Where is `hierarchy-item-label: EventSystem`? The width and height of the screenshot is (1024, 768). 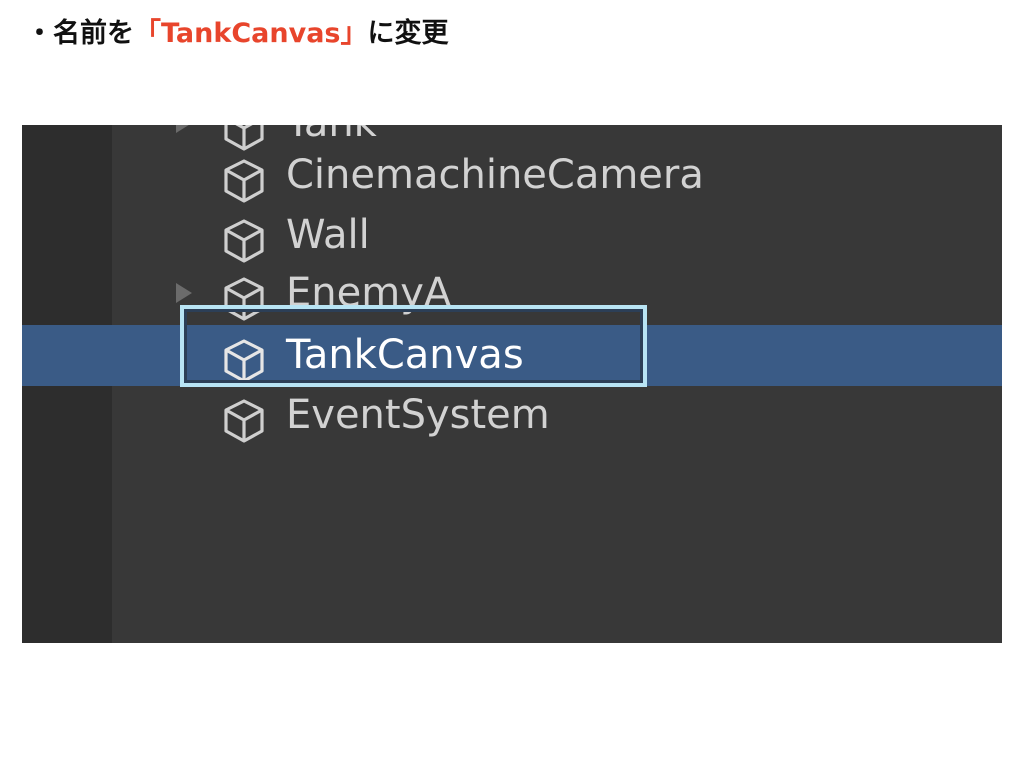
hierarchy-item-label: EventSystem is located at coordinates (418, 415).